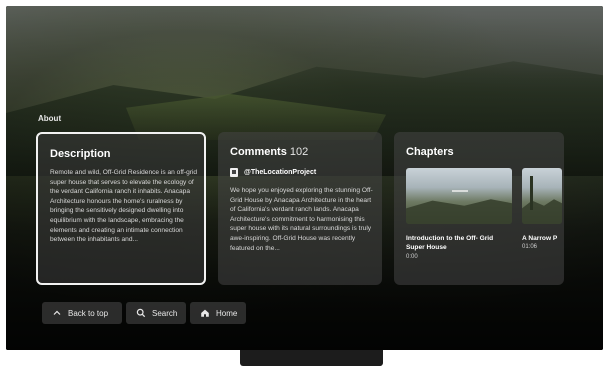 The width and height of the screenshot is (608, 371). I want to click on comments-title: Comments 102, so click(269, 152).